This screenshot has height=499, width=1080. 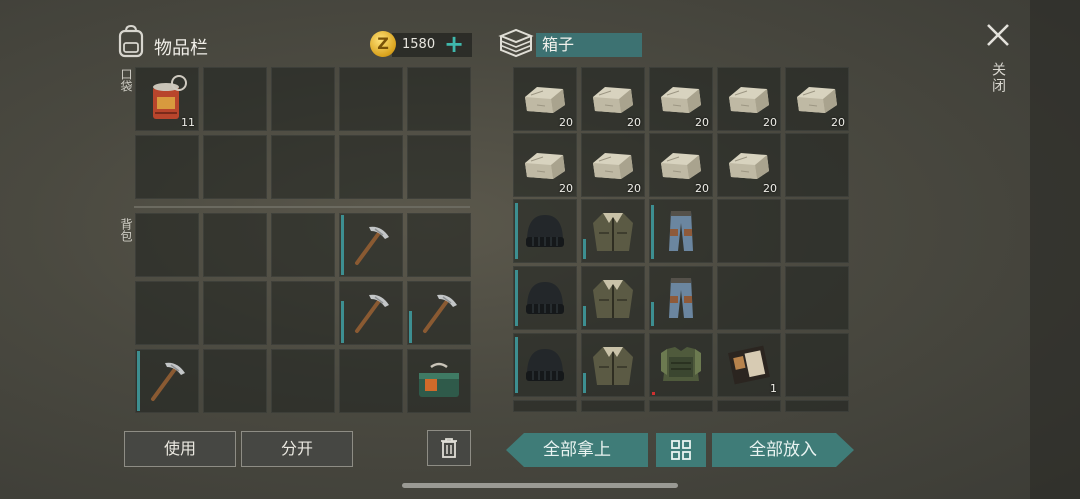 I want to click on backpack-icon, so click(x=131, y=41).